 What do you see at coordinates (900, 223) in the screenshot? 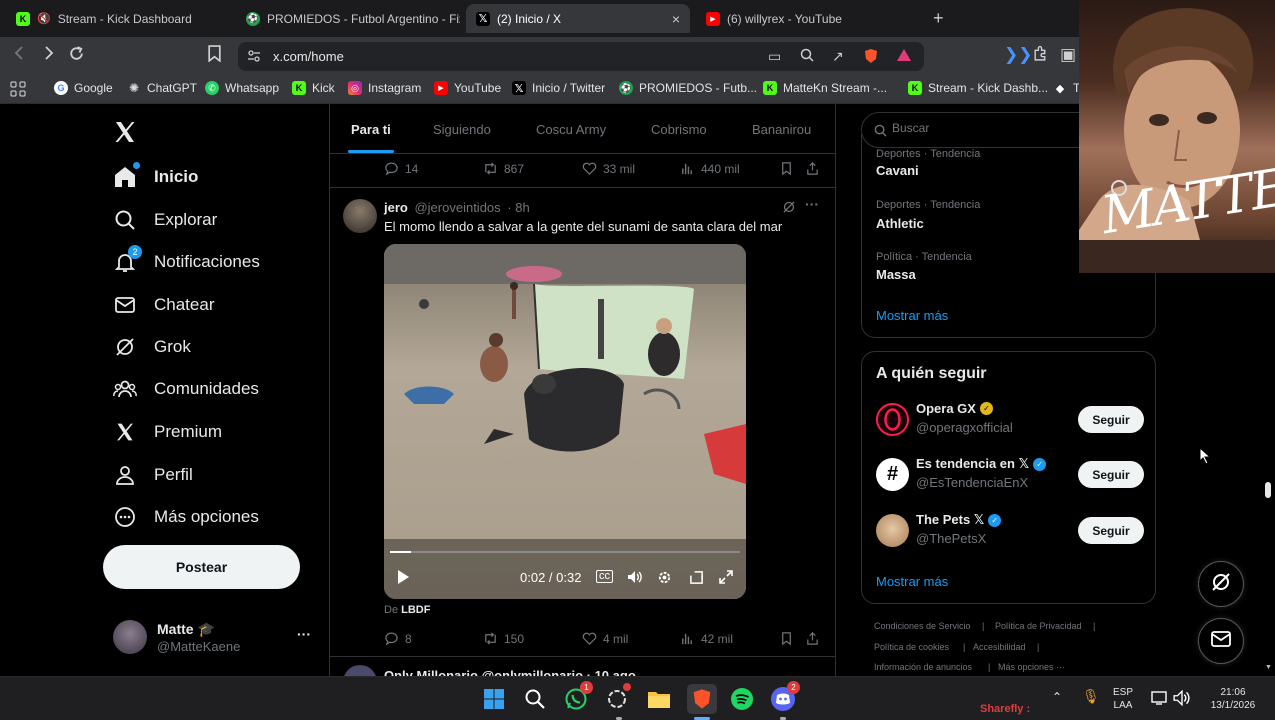
I see `trend-athletic: Athletic` at bounding box center [900, 223].